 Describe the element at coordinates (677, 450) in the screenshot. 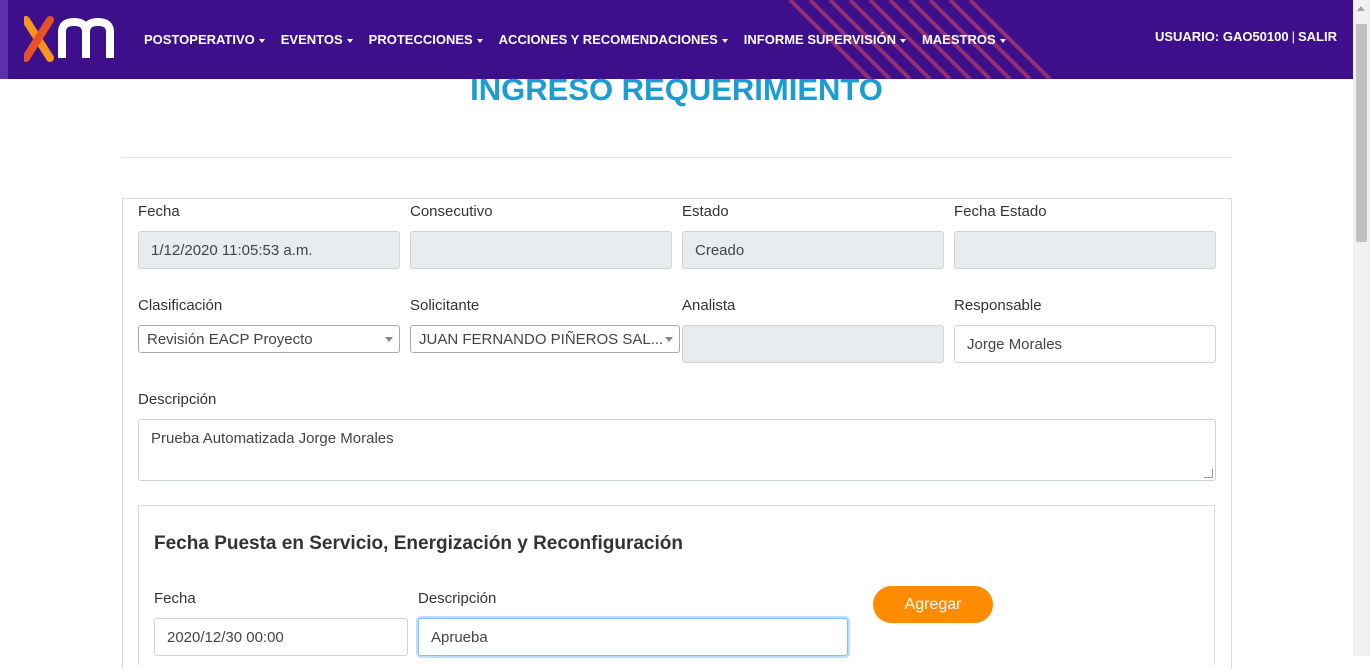

I see `descripcion-textarea: Prueba Automatizada Jorge Morales` at that location.